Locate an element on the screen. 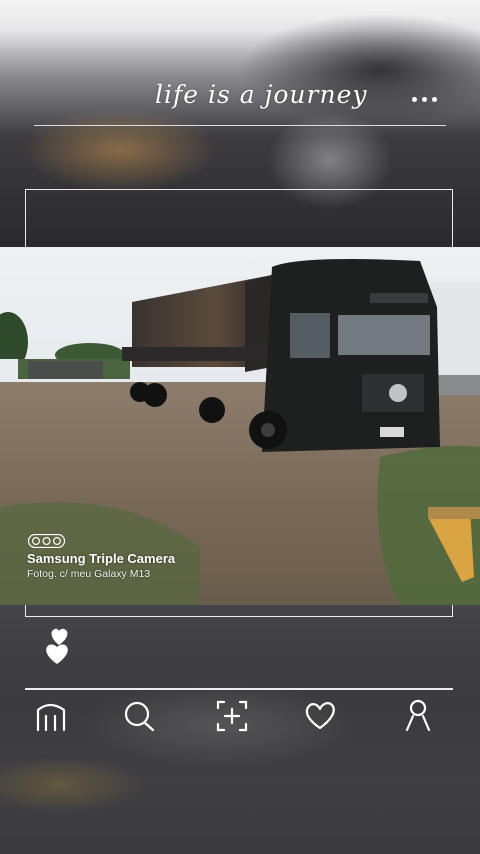 Image resolution: width=480 pixels, height=854 pixels. nav-divider is located at coordinates (239, 689).